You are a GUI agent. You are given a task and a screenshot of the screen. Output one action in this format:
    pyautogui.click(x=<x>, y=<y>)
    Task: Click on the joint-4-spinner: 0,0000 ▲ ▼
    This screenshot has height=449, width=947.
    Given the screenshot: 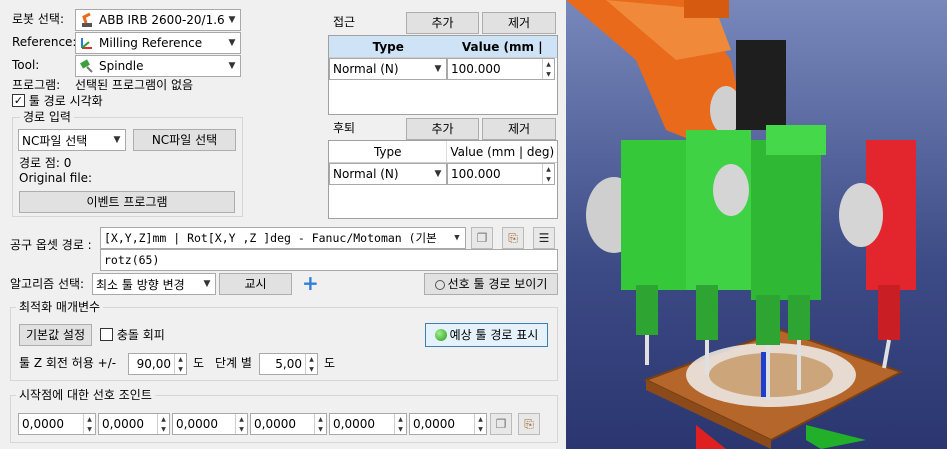 What is the action you would take?
    pyautogui.click(x=288, y=424)
    